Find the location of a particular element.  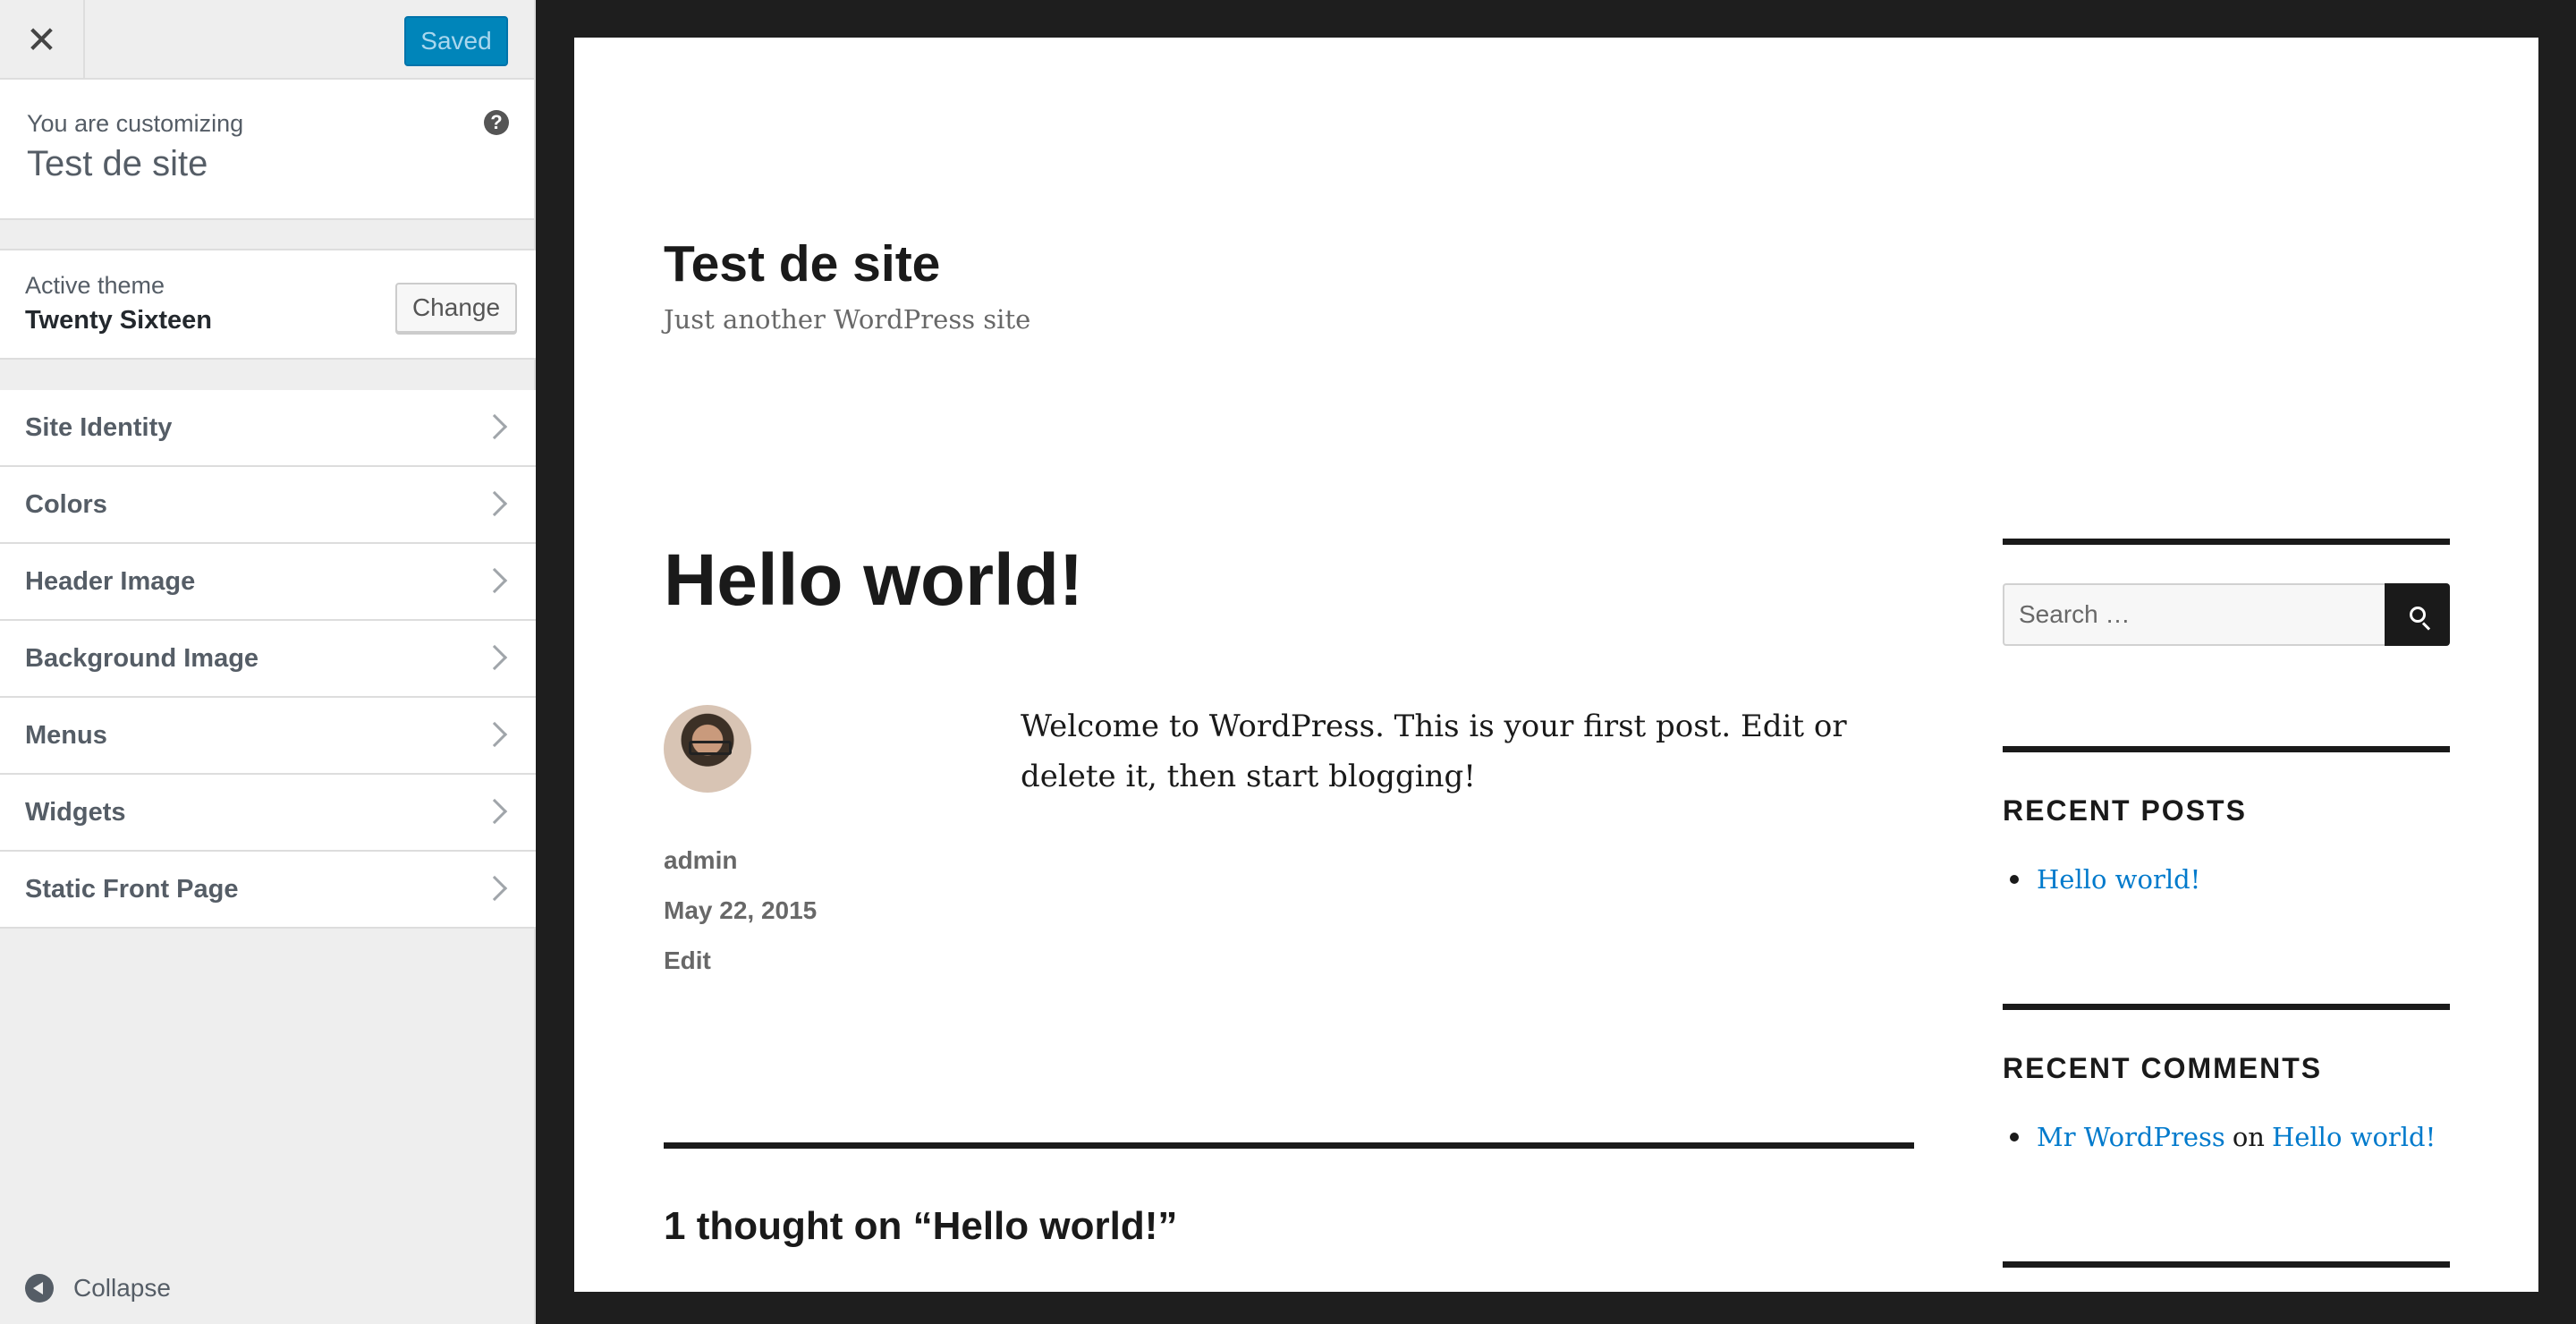

search-icon is located at coordinates (2417, 615).